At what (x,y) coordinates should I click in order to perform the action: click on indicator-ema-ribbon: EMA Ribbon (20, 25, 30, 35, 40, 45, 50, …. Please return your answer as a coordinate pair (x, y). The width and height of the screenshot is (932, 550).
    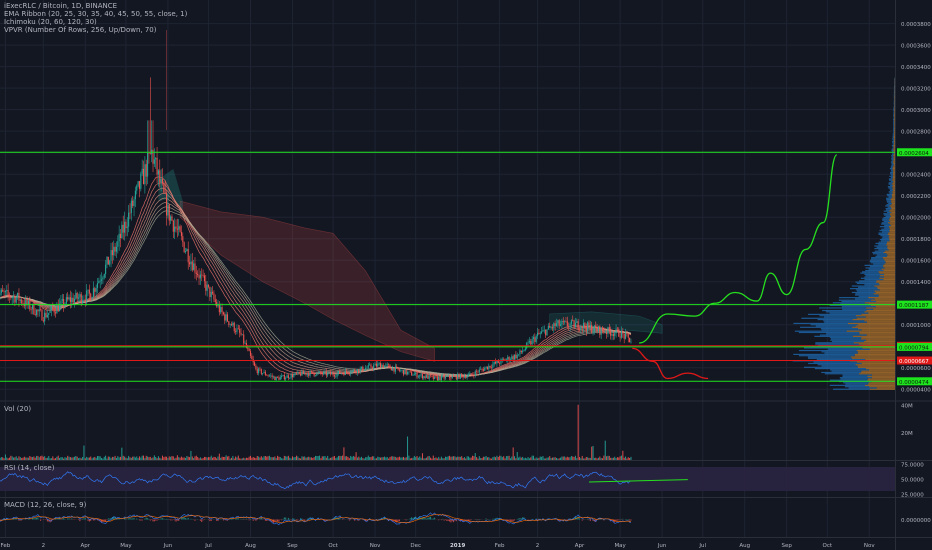
    Looking at the image, I should click on (95, 14).